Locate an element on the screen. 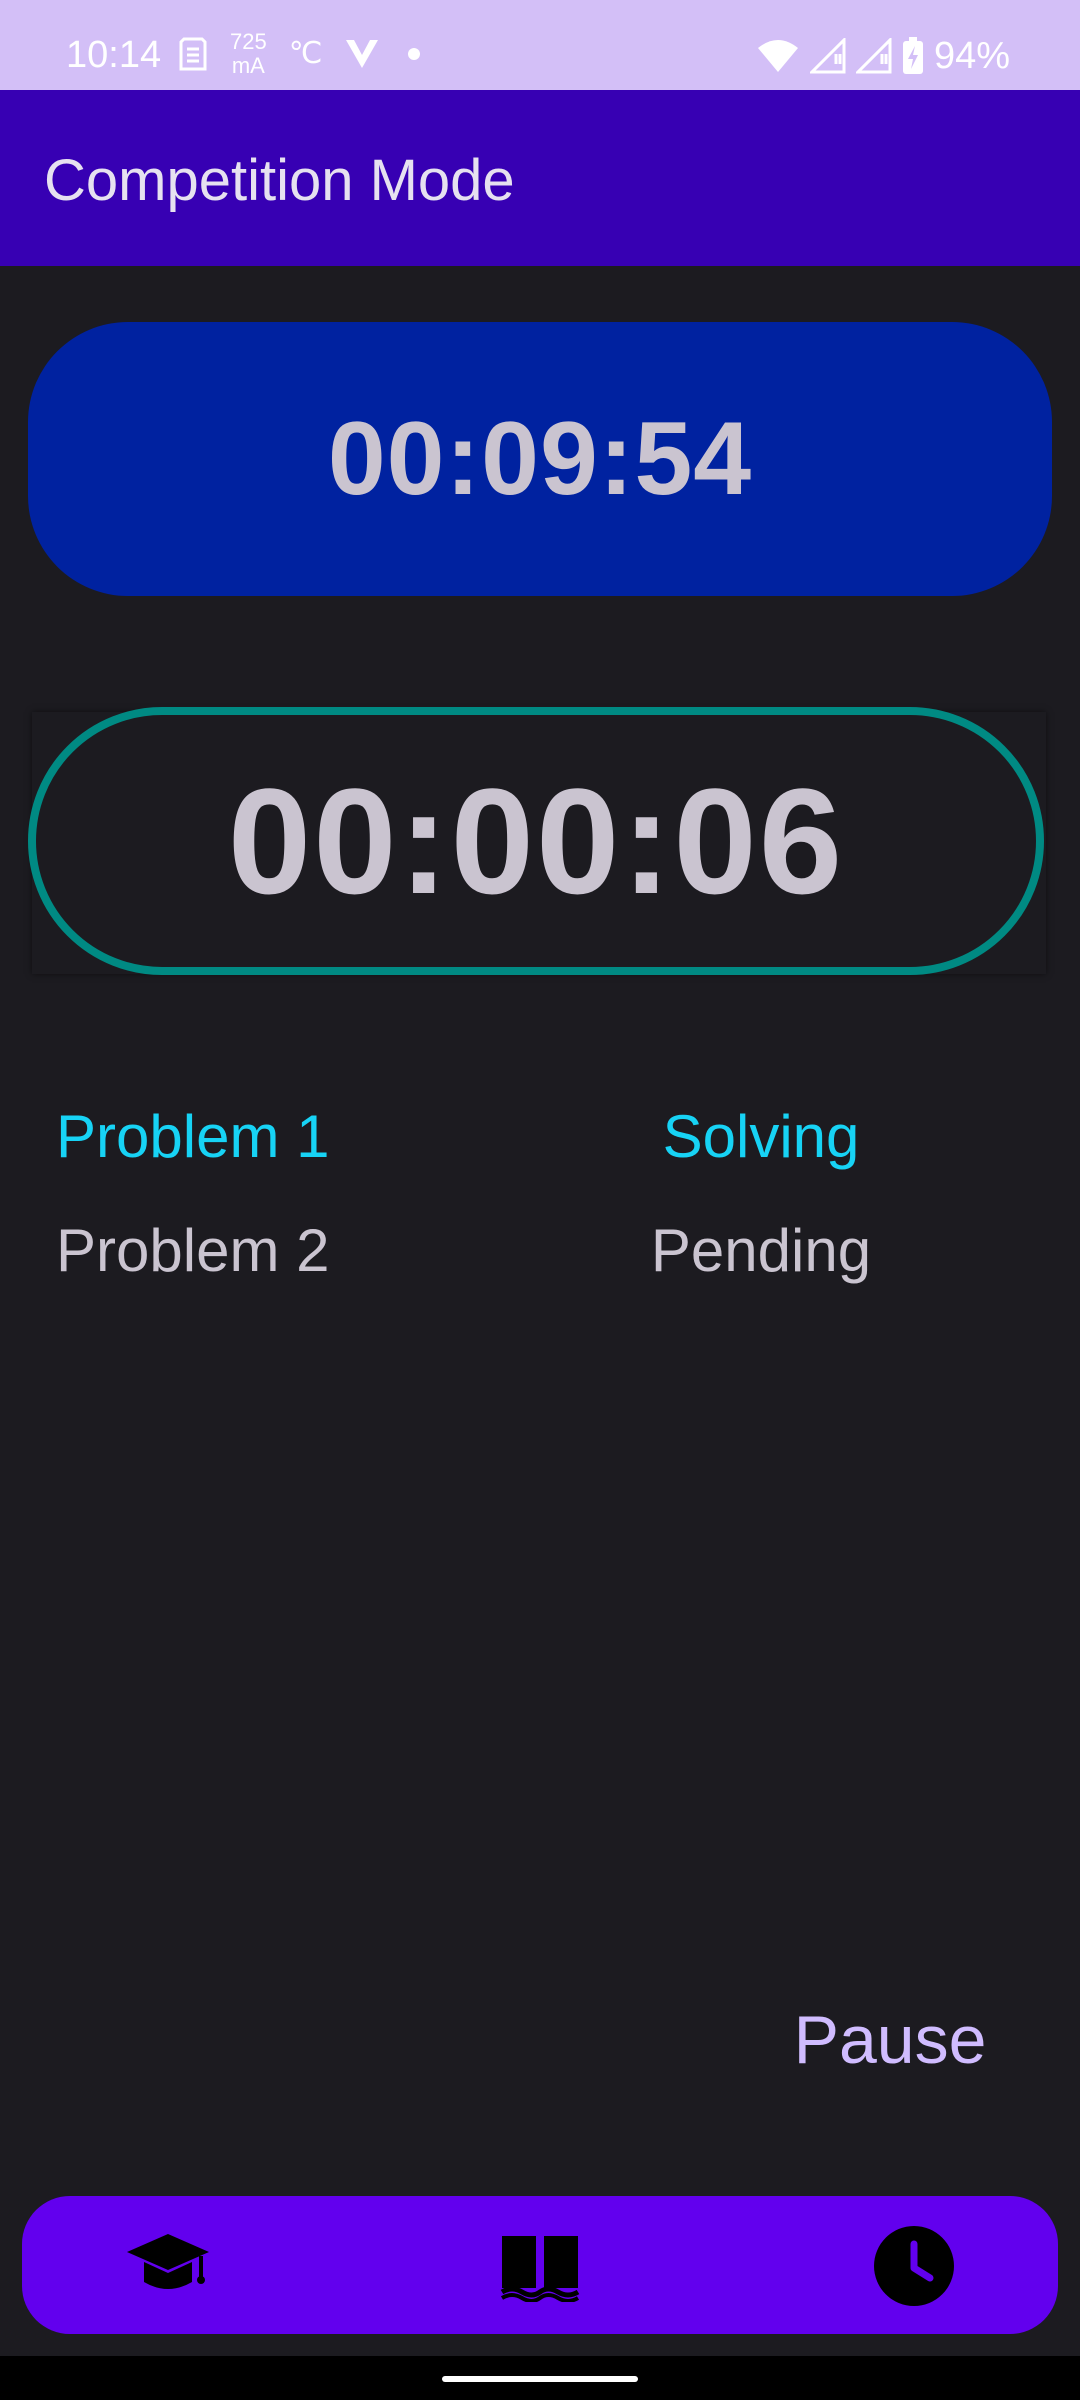  current-value: 725 is located at coordinates (248, 41).